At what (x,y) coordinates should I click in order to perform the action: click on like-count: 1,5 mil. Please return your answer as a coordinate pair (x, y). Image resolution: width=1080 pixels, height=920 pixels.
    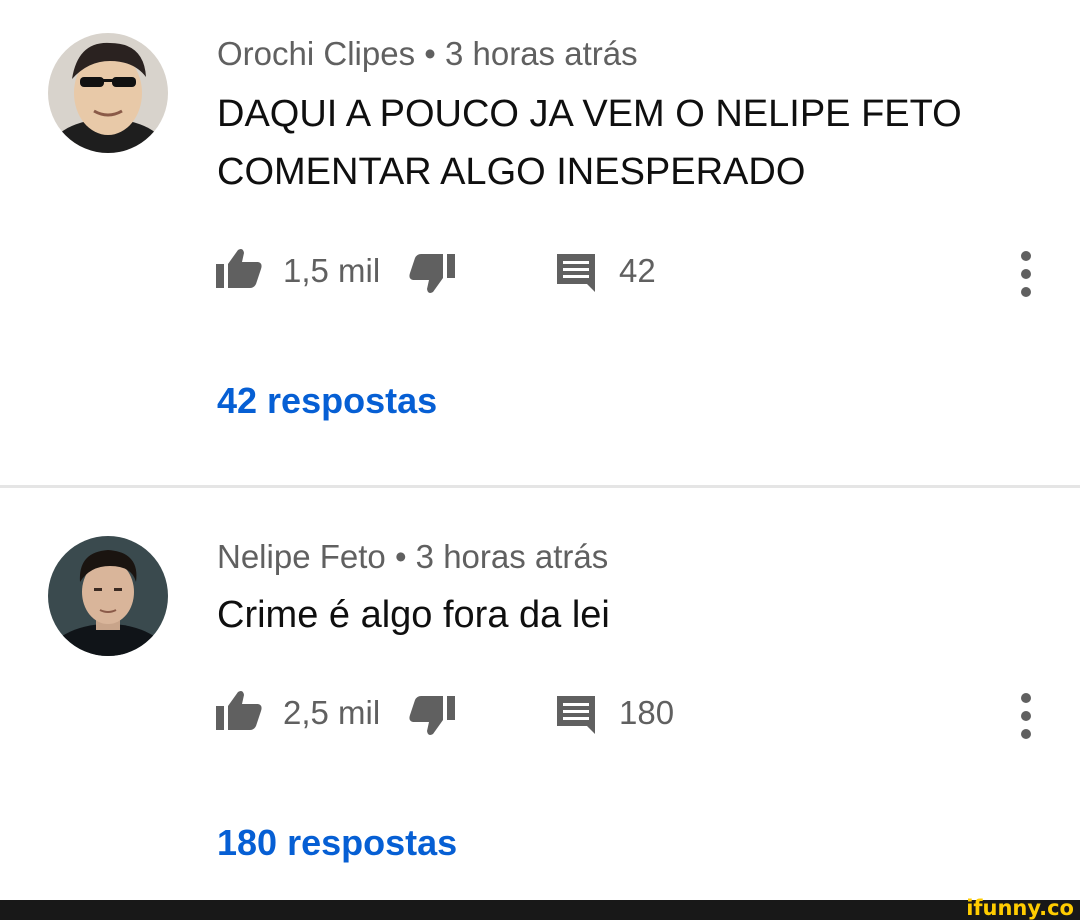
    Looking at the image, I should click on (332, 270).